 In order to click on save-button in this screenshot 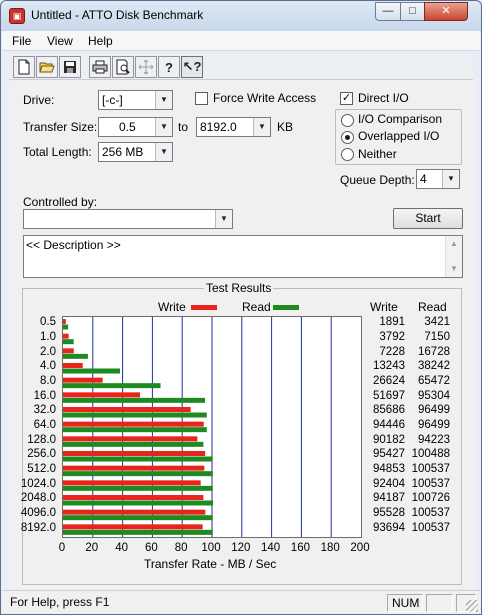, I will do `click(70, 67)`.